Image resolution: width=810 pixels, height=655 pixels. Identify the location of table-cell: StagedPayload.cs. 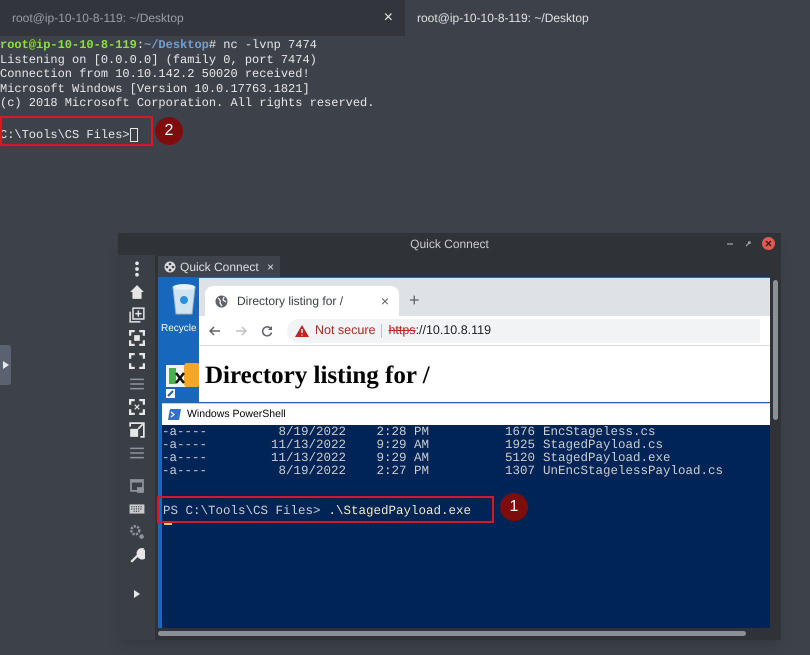
(603, 445).